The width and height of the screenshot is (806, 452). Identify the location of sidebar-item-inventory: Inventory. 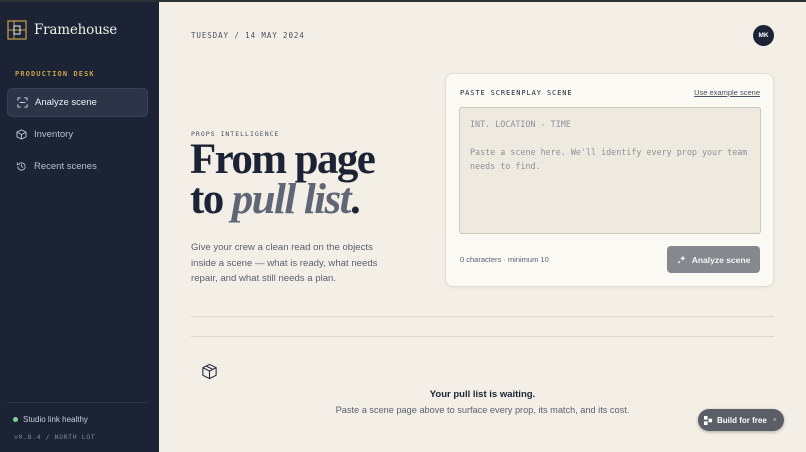
(77, 134).